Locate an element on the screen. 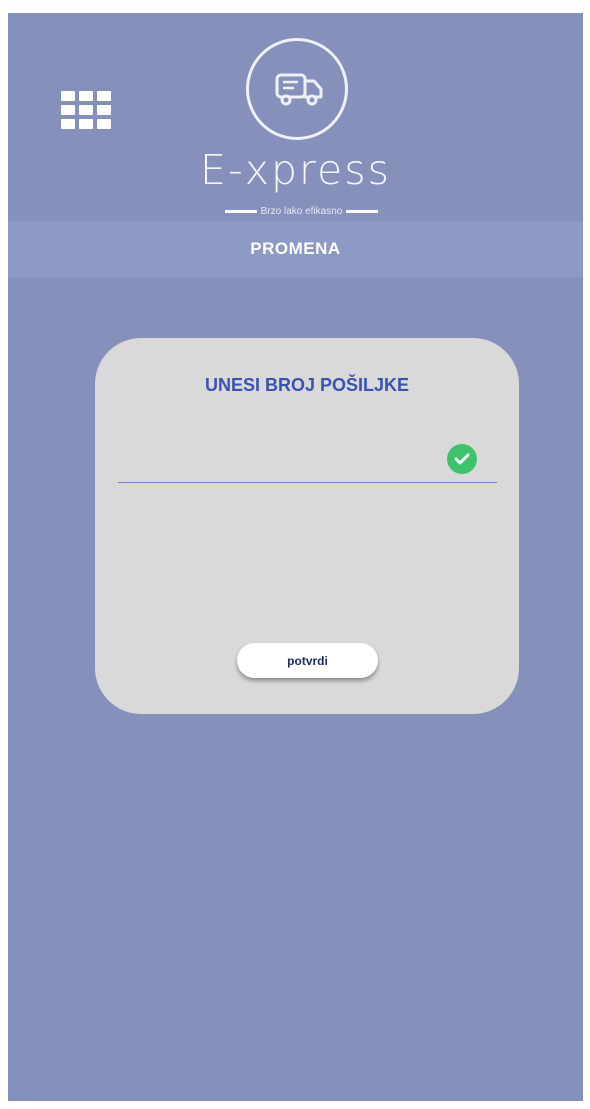  grid-menu-icon is located at coordinates (88, 111).